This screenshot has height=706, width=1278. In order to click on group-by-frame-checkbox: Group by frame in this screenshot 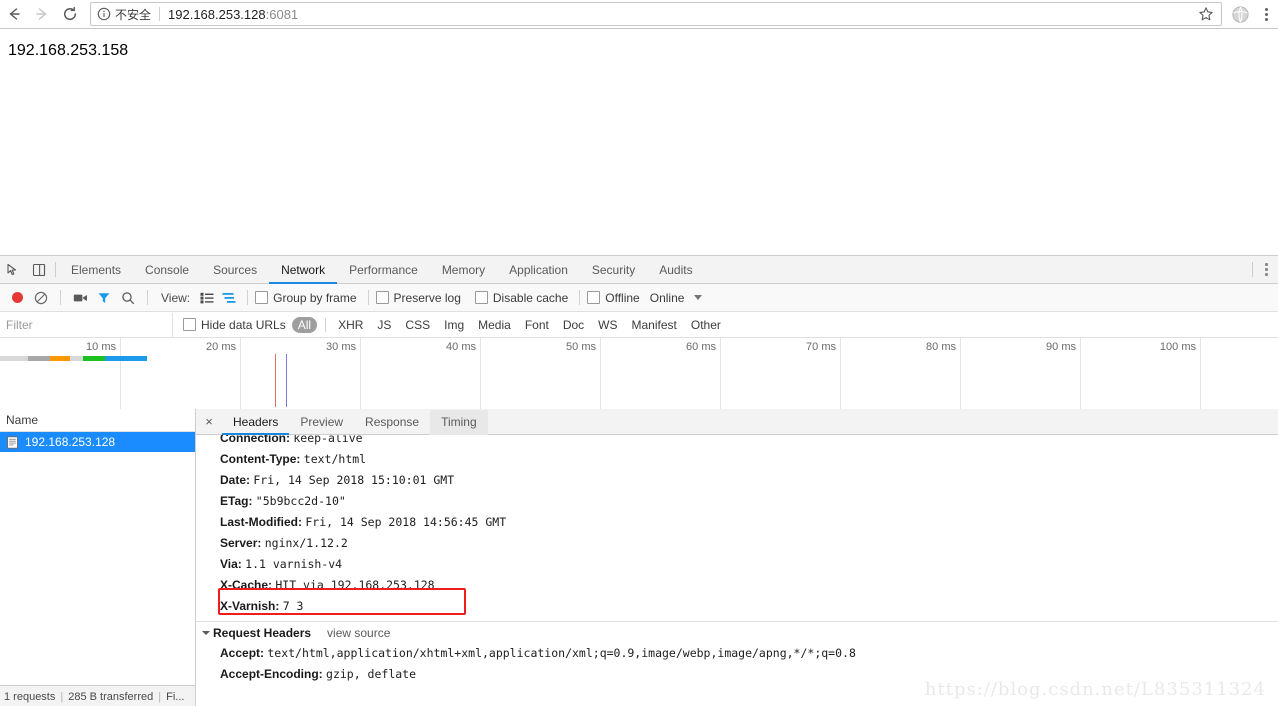, I will do `click(306, 298)`.